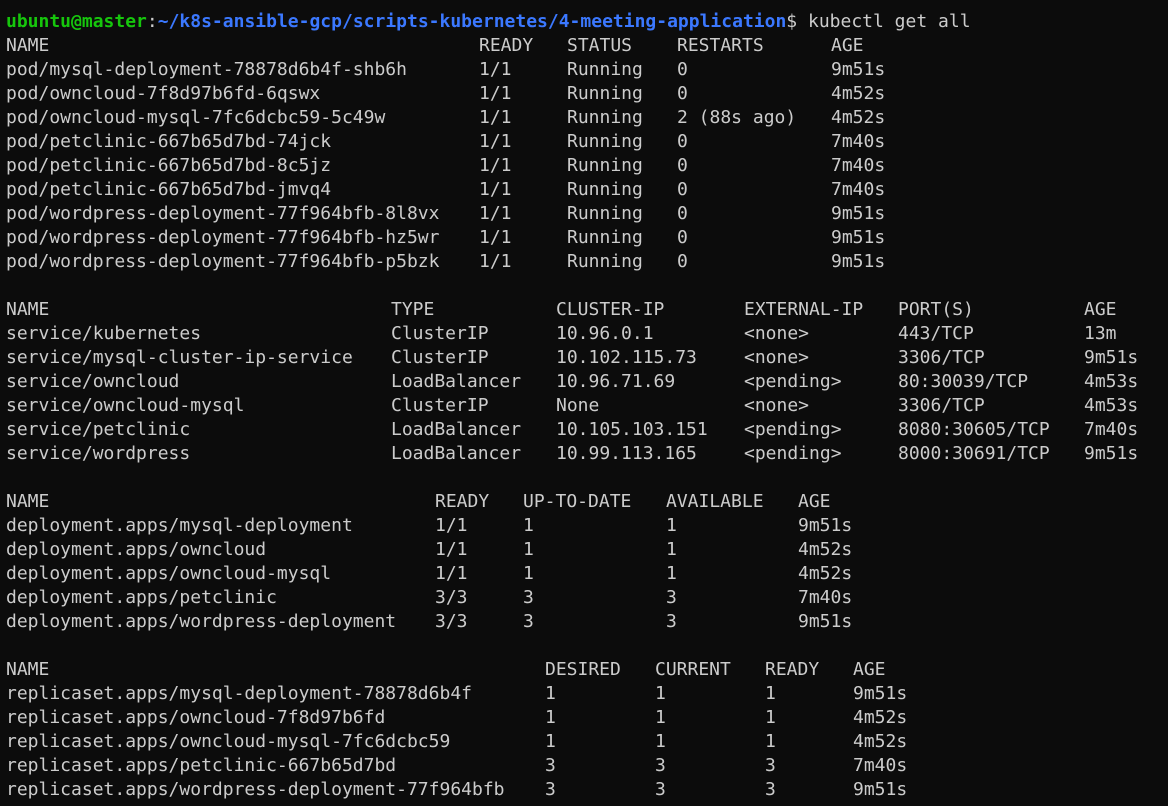 This screenshot has width=1168, height=806. Describe the element at coordinates (76, 21) in the screenshot. I see `prompt-at: @` at that location.